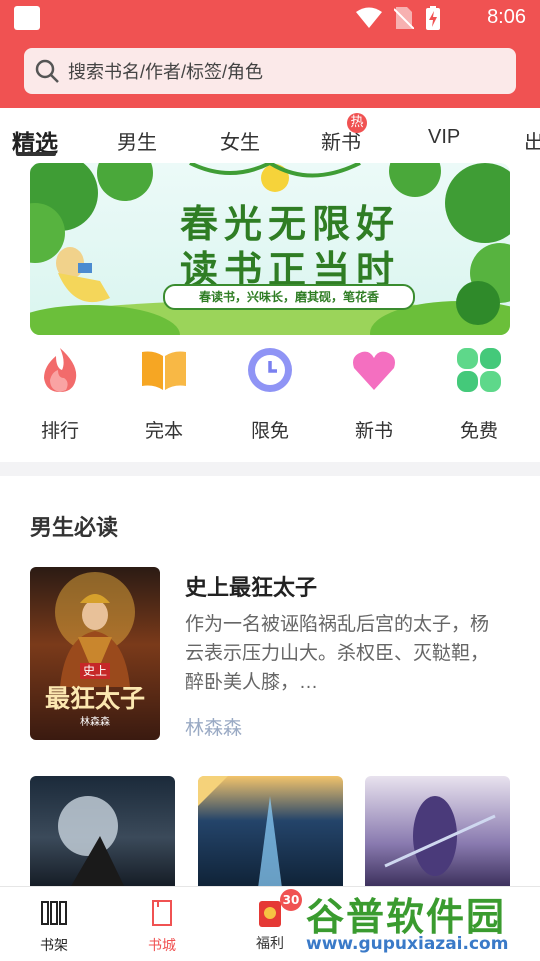 Image resolution: width=540 pixels, height=961 pixels. What do you see at coordinates (433, 18) in the screenshot?
I see `battery-charging-icon` at bounding box center [433, 18].